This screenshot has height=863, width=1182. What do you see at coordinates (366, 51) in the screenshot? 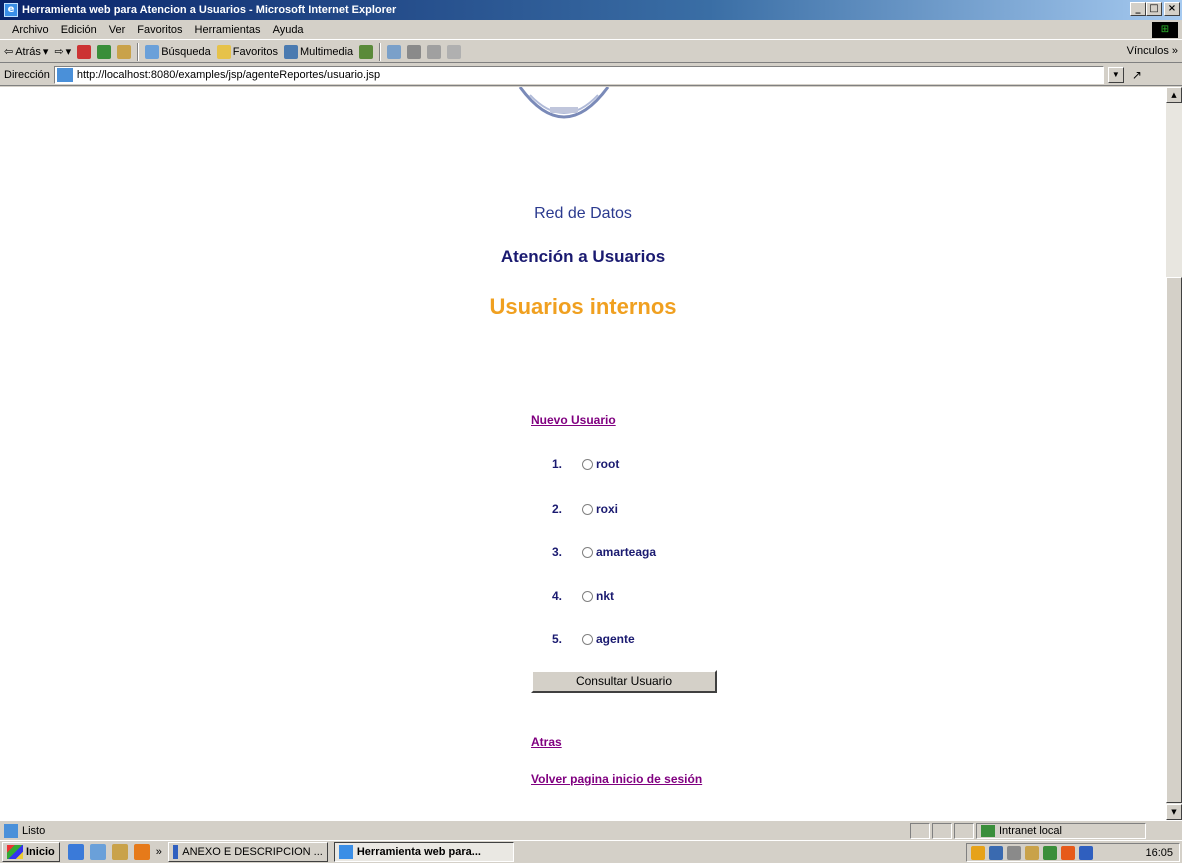
I see `history-icon` at bounding box center [366, 51].